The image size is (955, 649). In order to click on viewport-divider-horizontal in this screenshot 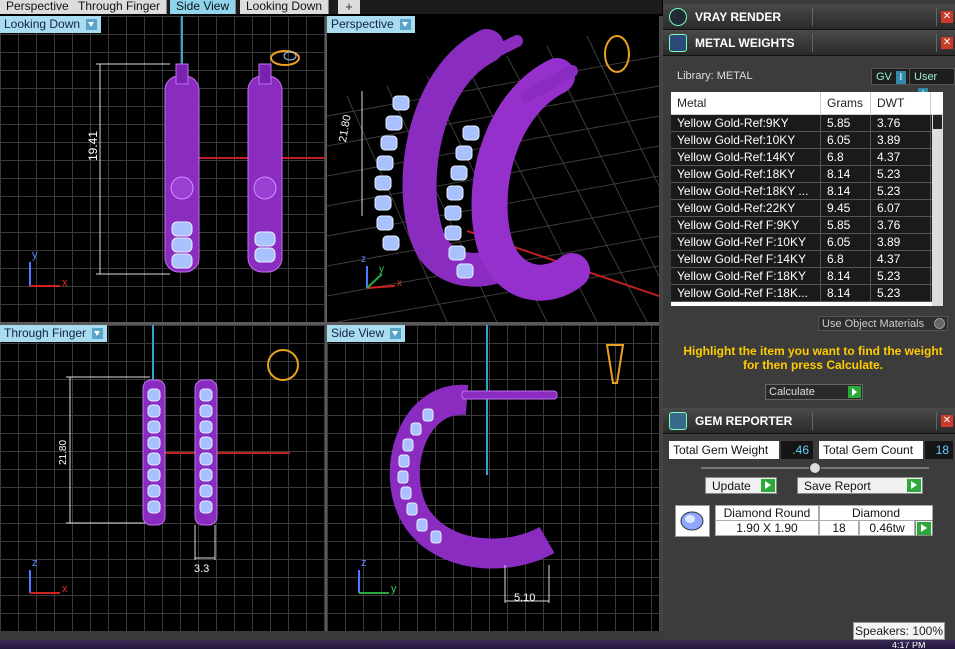, I will do `click(329, 323)`.